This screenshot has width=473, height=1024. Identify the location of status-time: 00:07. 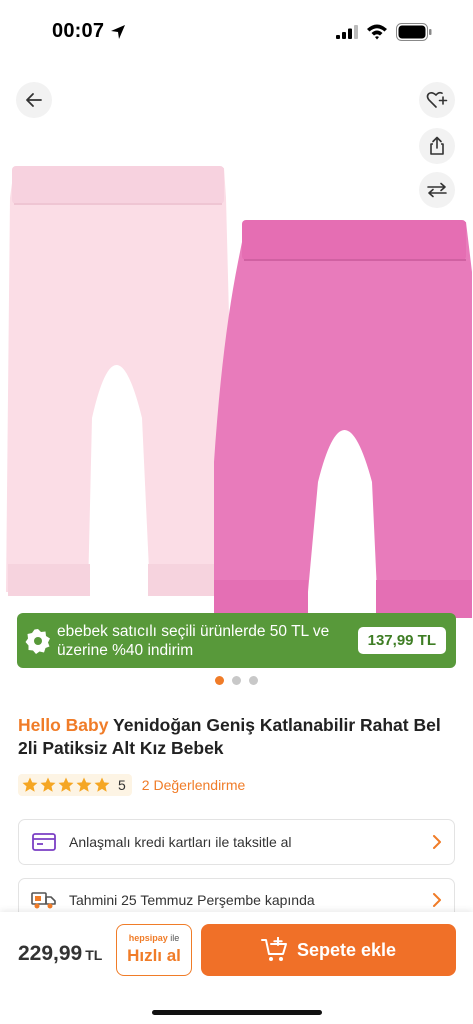
(78, 31).